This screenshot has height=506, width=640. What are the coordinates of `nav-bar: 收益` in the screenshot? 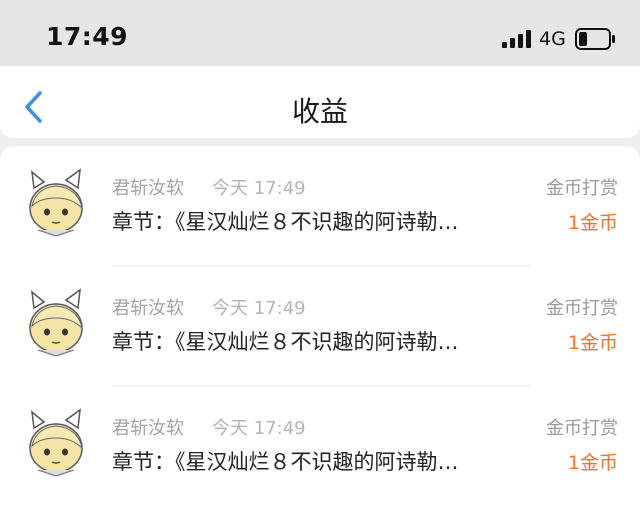 It's located at (320, 102).